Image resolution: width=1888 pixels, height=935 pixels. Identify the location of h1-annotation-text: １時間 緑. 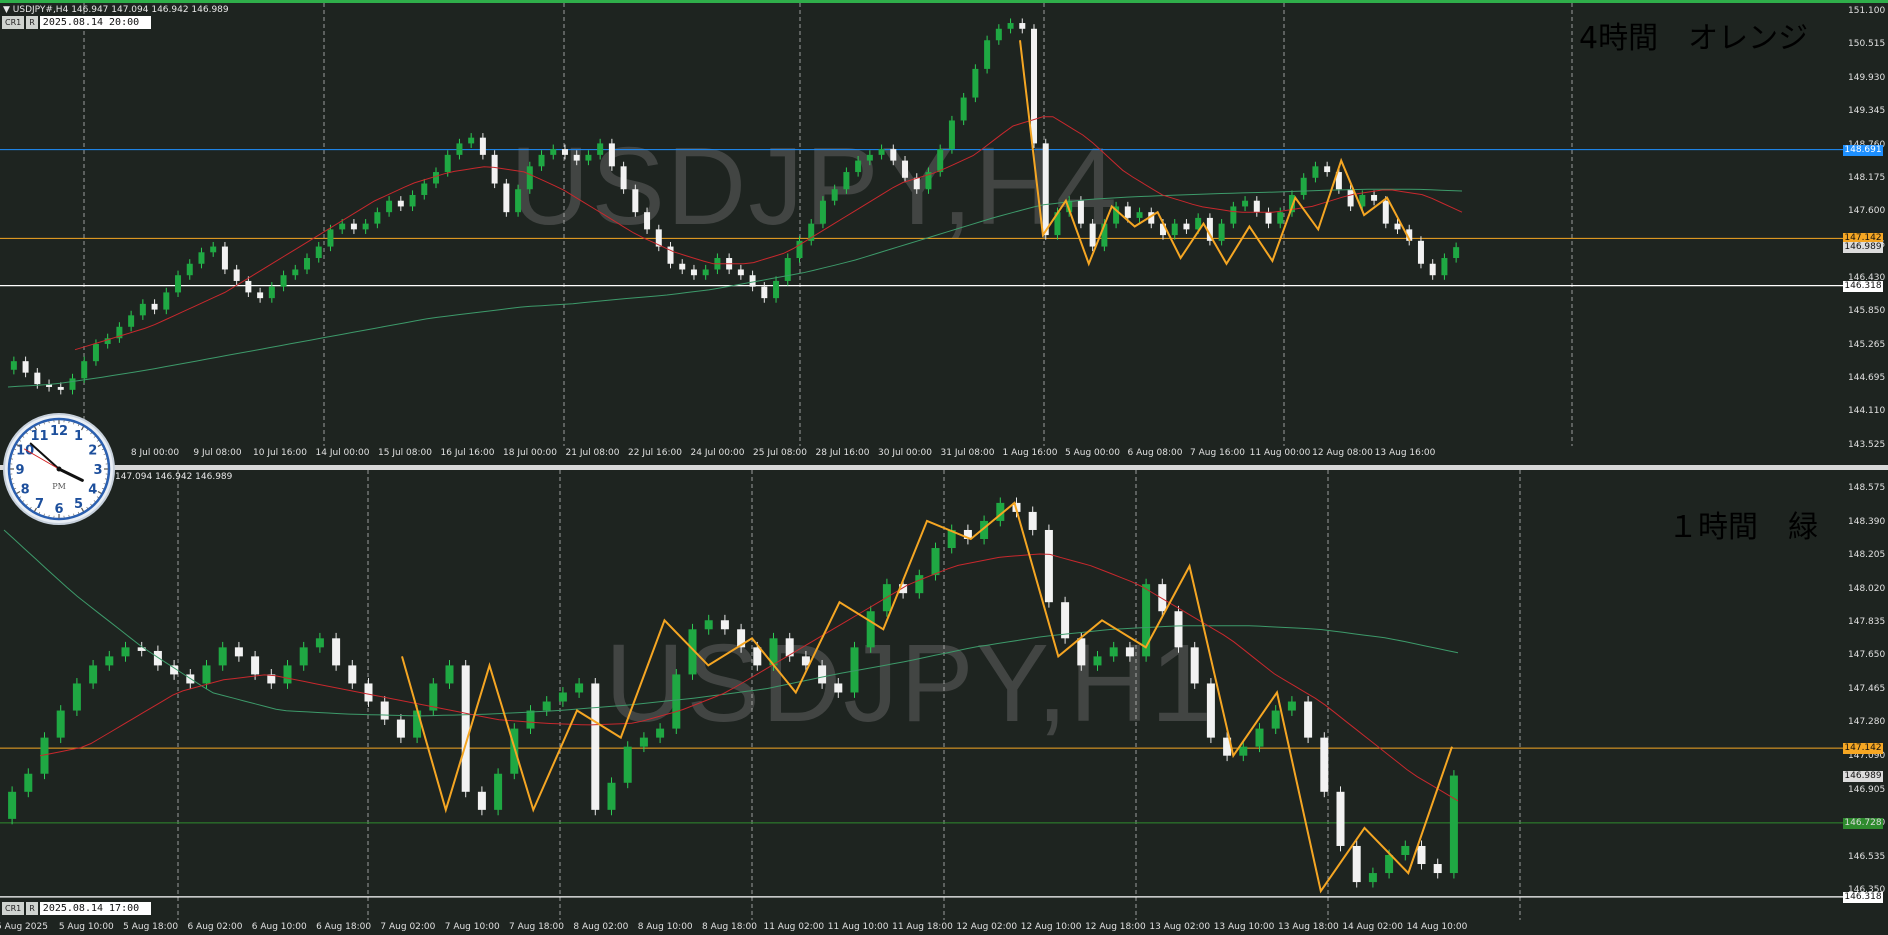
(1743, 527).